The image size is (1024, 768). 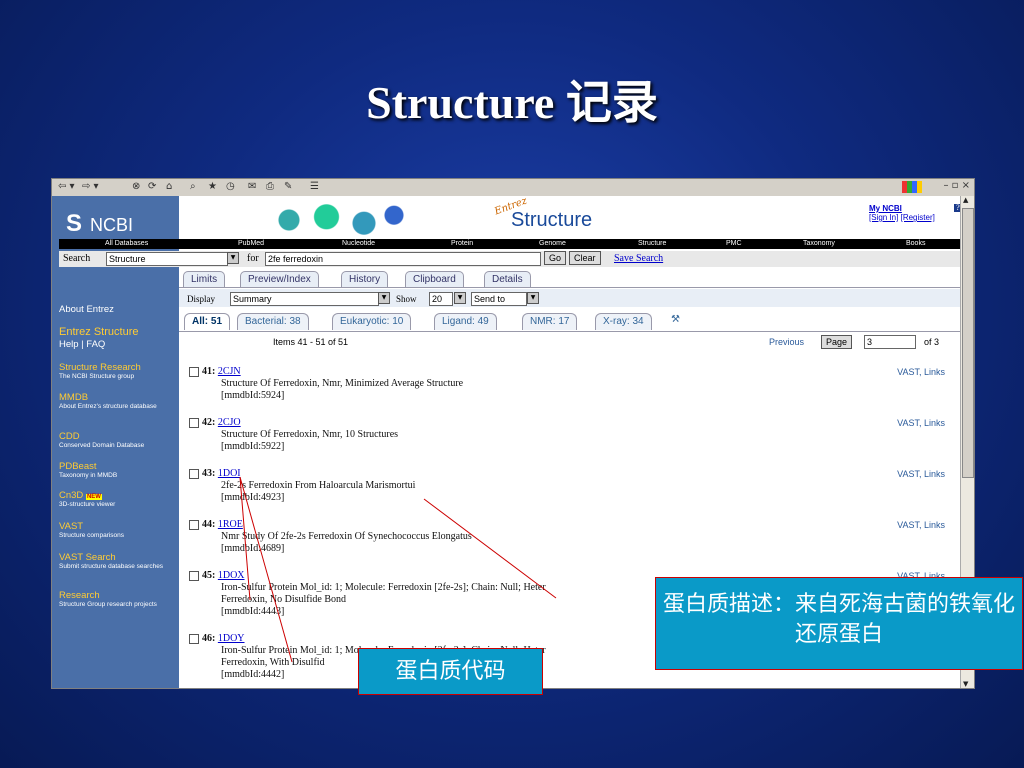 What do you see at coordinates (490, 548) in the screenshot?
I see `description-pointer-line` at bounding box center [490, 548].